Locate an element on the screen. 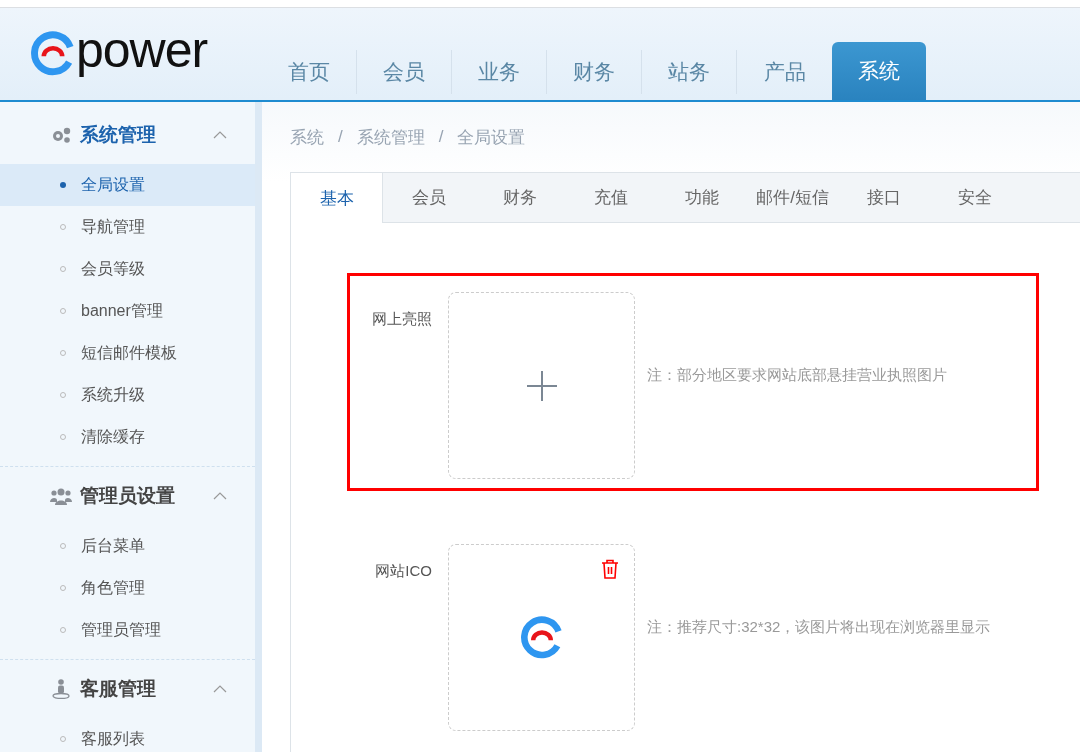  sidebar-item: 客服列表 is located at coordinates (127, 735).